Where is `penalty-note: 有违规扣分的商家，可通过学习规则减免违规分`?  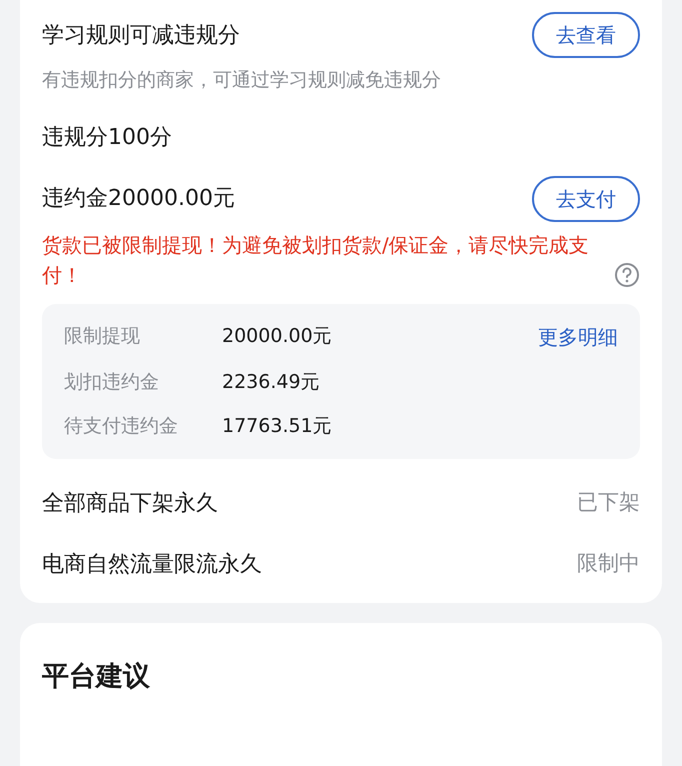
penalty-note: 有违规扣分的商家，可通过学习规则减免违规分 is located at coordinates (242, 80).